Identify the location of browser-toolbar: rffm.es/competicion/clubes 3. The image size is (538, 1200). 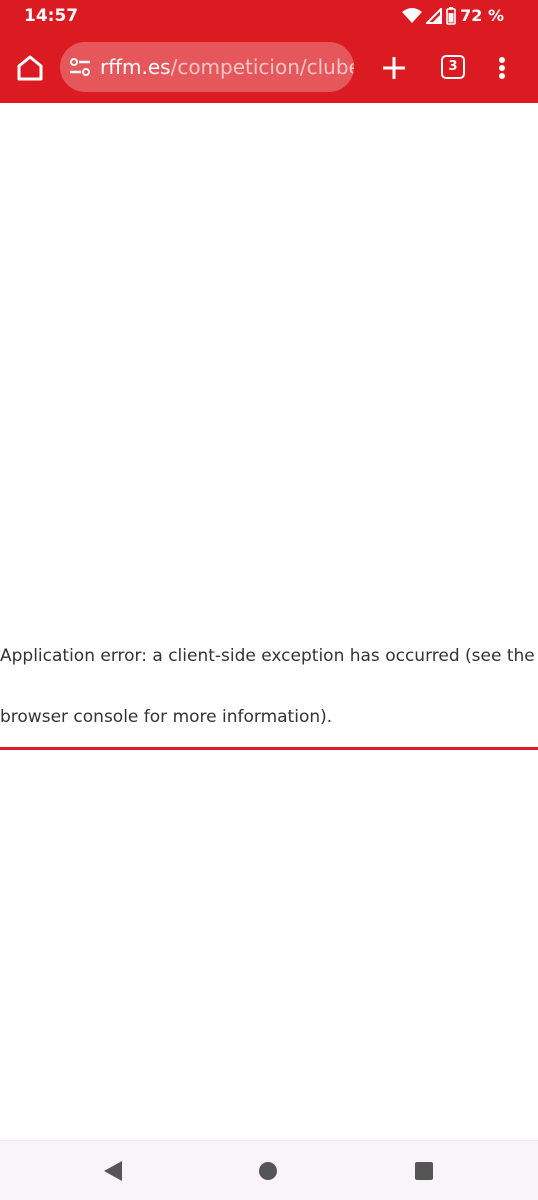
(269, 68).